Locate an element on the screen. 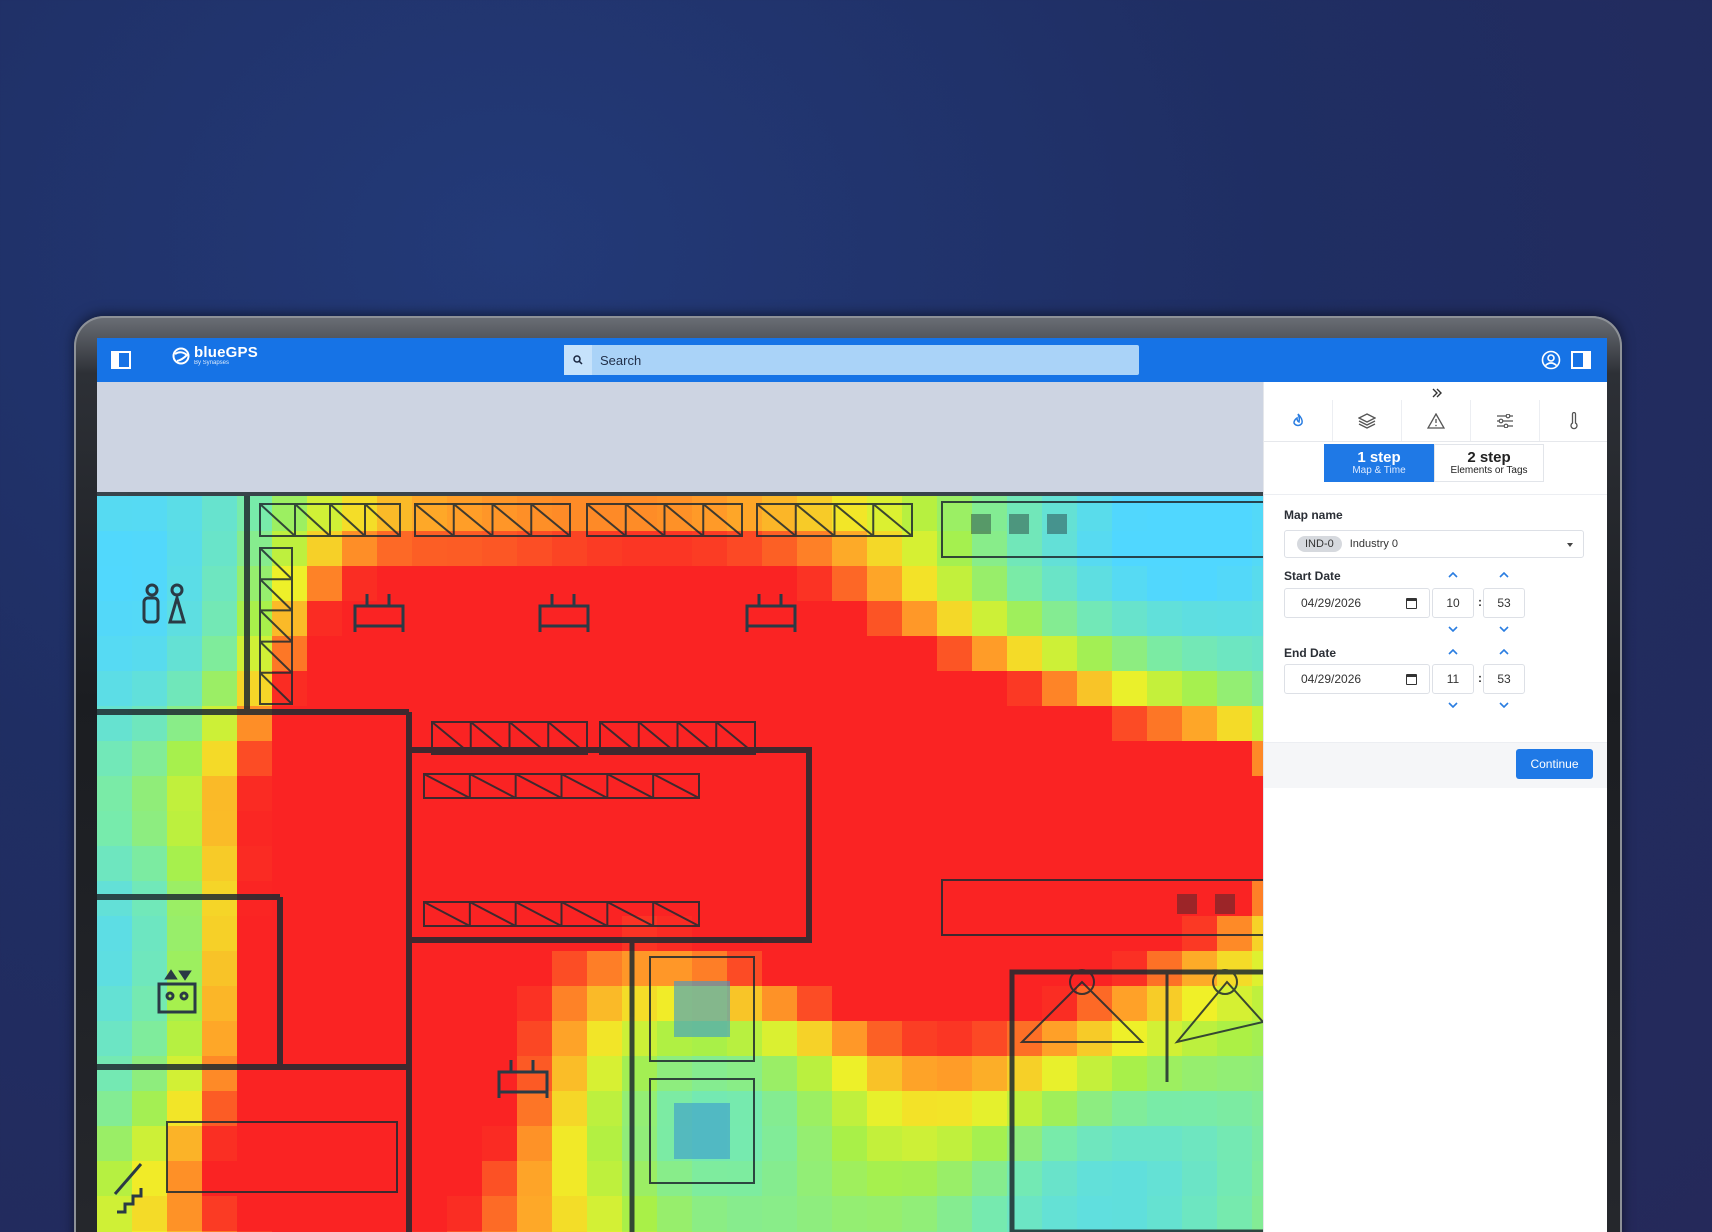 This screenshot has width=1712, height=1232. start-hour-input: 10 is located at coordinates (1453, 603).